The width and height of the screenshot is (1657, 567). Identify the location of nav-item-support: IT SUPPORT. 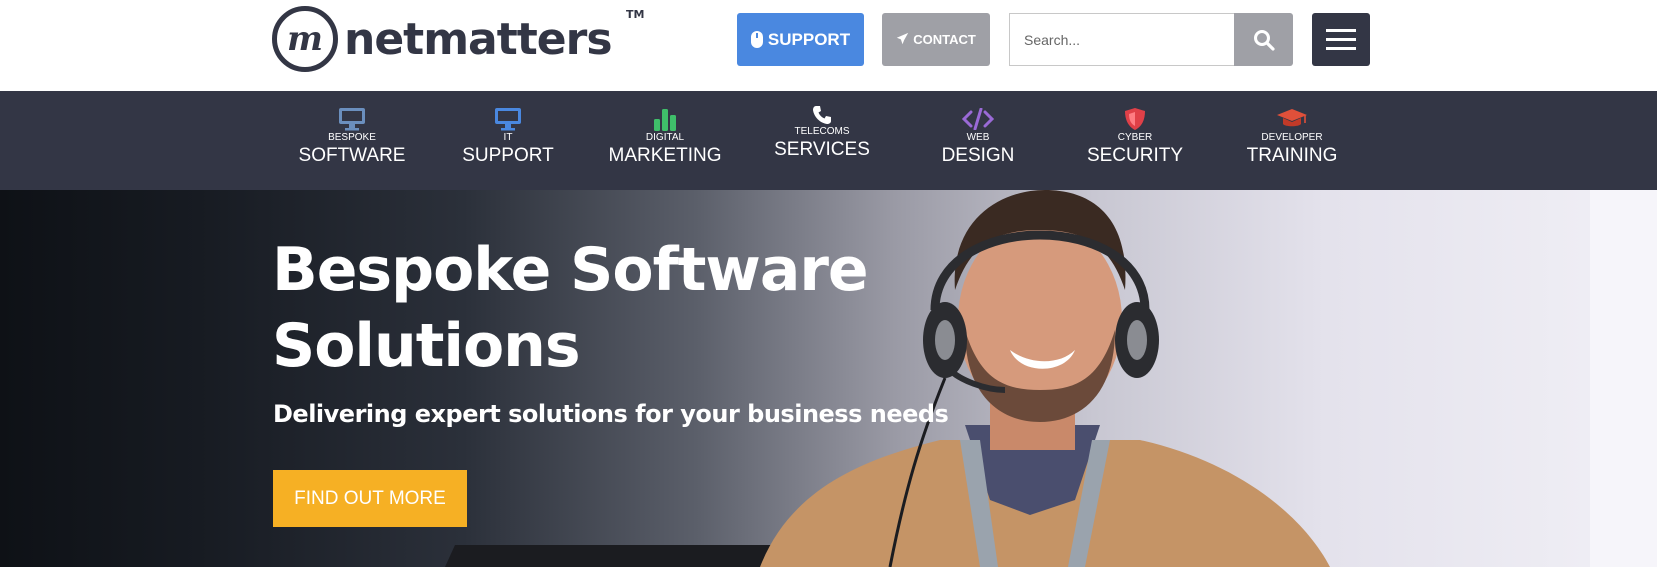
(508, 140).